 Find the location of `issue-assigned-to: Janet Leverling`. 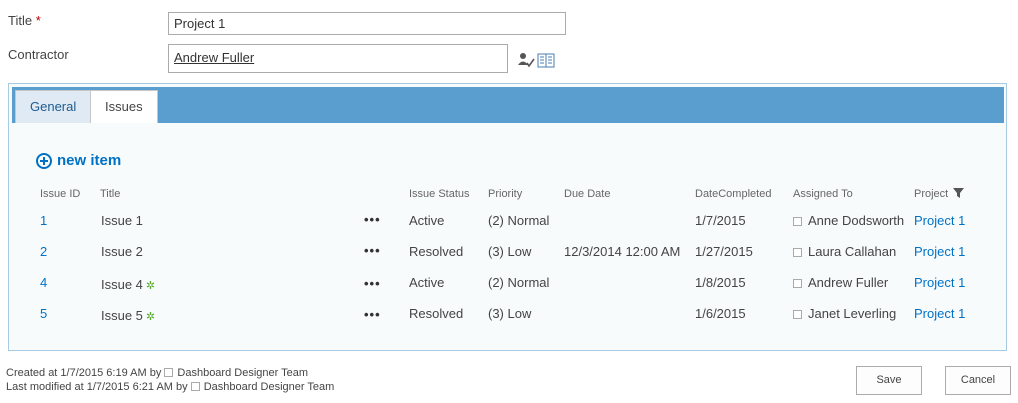

issue-assigned-to: Janet Leverling is located at coordinates (844, 313).